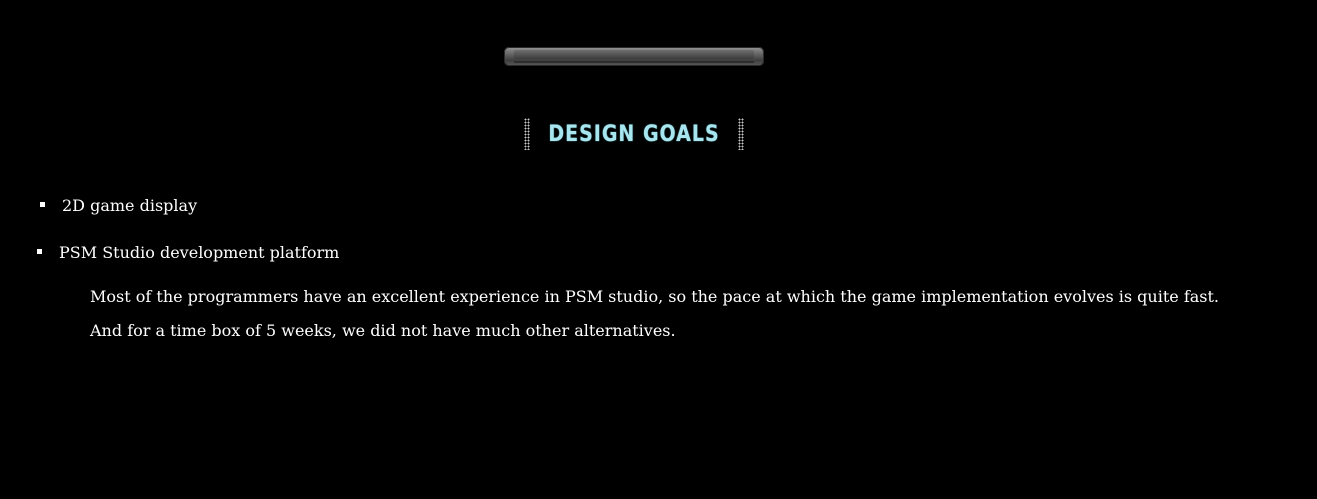 The image size is (1317, 499). Describe the element at coordinates (527, 134) in the screenshot. I see `dotted-ornament-left-icon` at that location.